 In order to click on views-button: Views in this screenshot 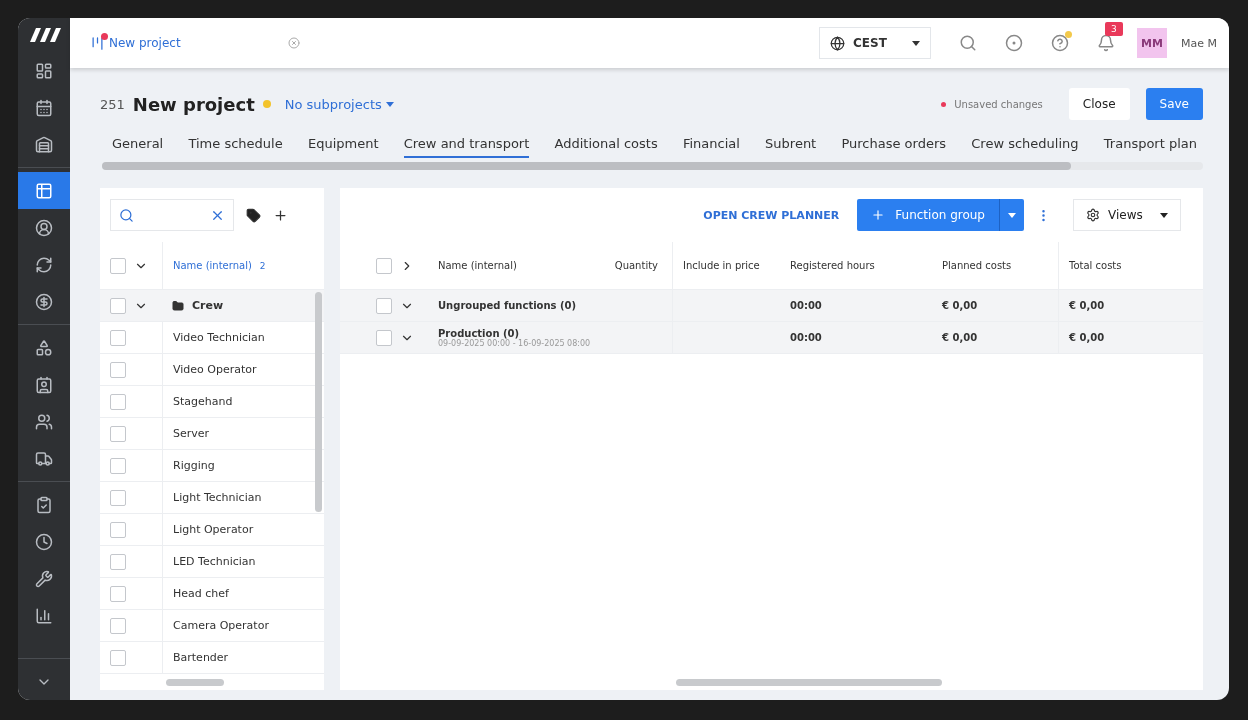, I will do `click(1127, 215)`.